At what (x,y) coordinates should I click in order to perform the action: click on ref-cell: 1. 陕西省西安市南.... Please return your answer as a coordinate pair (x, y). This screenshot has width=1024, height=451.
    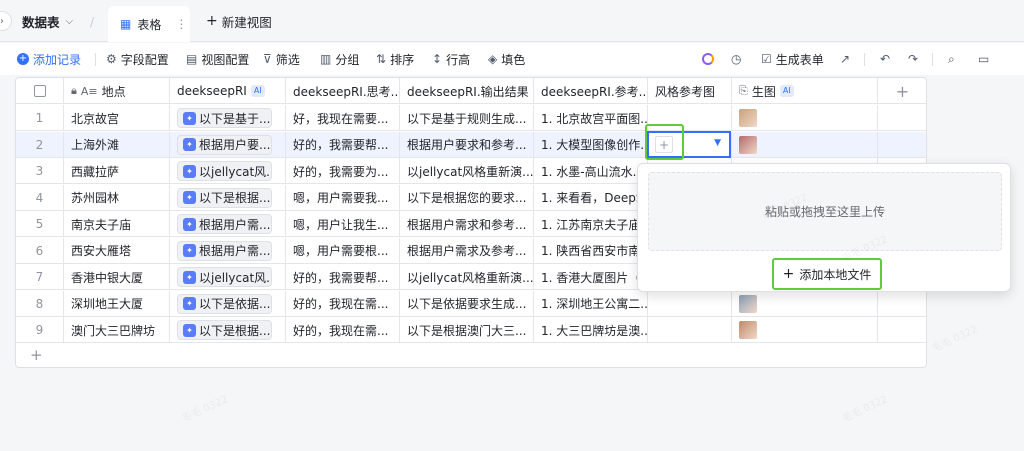
    Looking at the image, I should click on (591, 250).